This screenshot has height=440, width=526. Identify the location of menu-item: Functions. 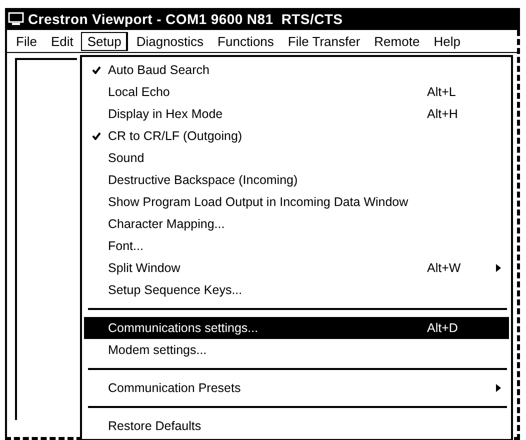
(246, 41).